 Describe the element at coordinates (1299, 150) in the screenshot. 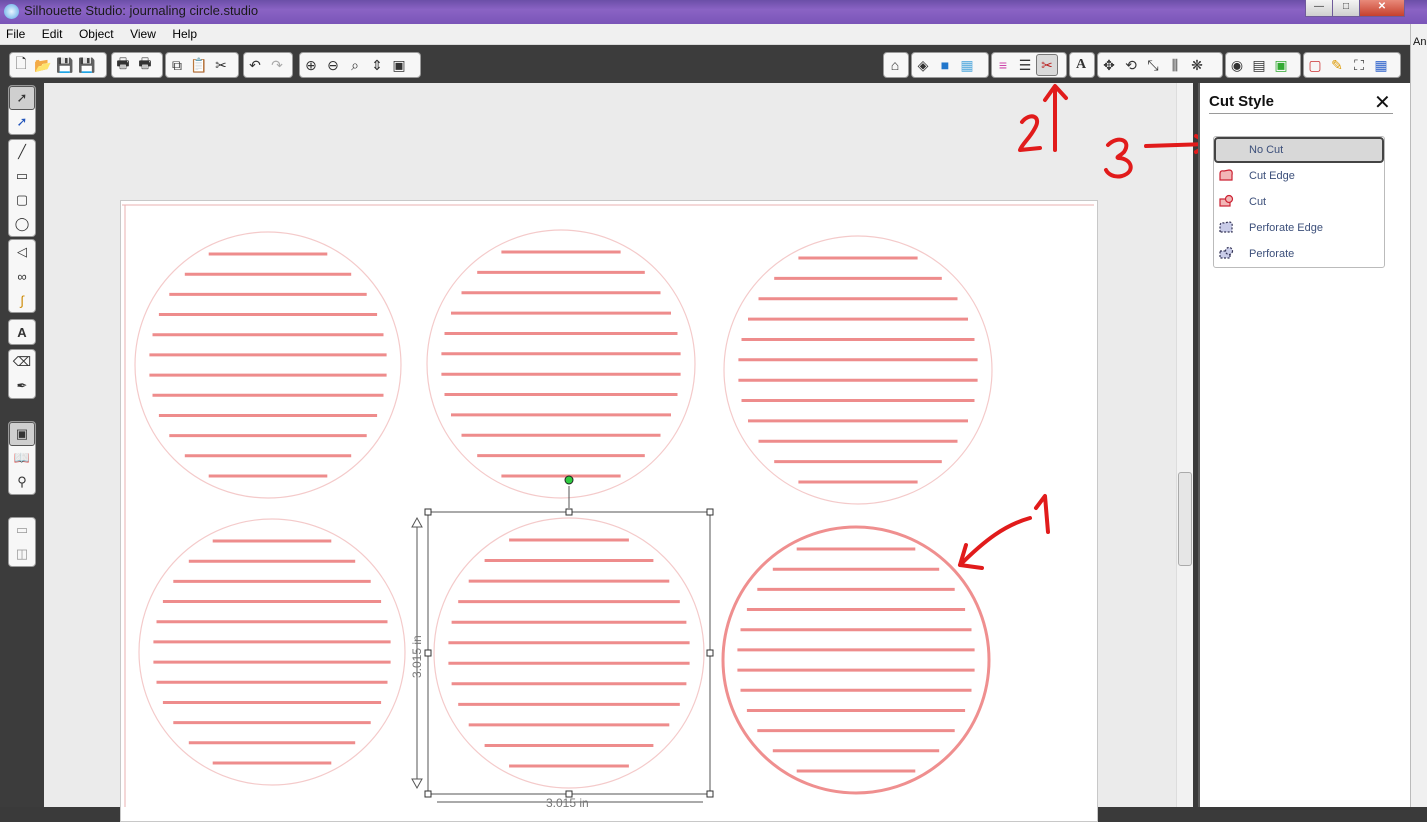

I see `cut-option-no-cut: No Cut` at that location.